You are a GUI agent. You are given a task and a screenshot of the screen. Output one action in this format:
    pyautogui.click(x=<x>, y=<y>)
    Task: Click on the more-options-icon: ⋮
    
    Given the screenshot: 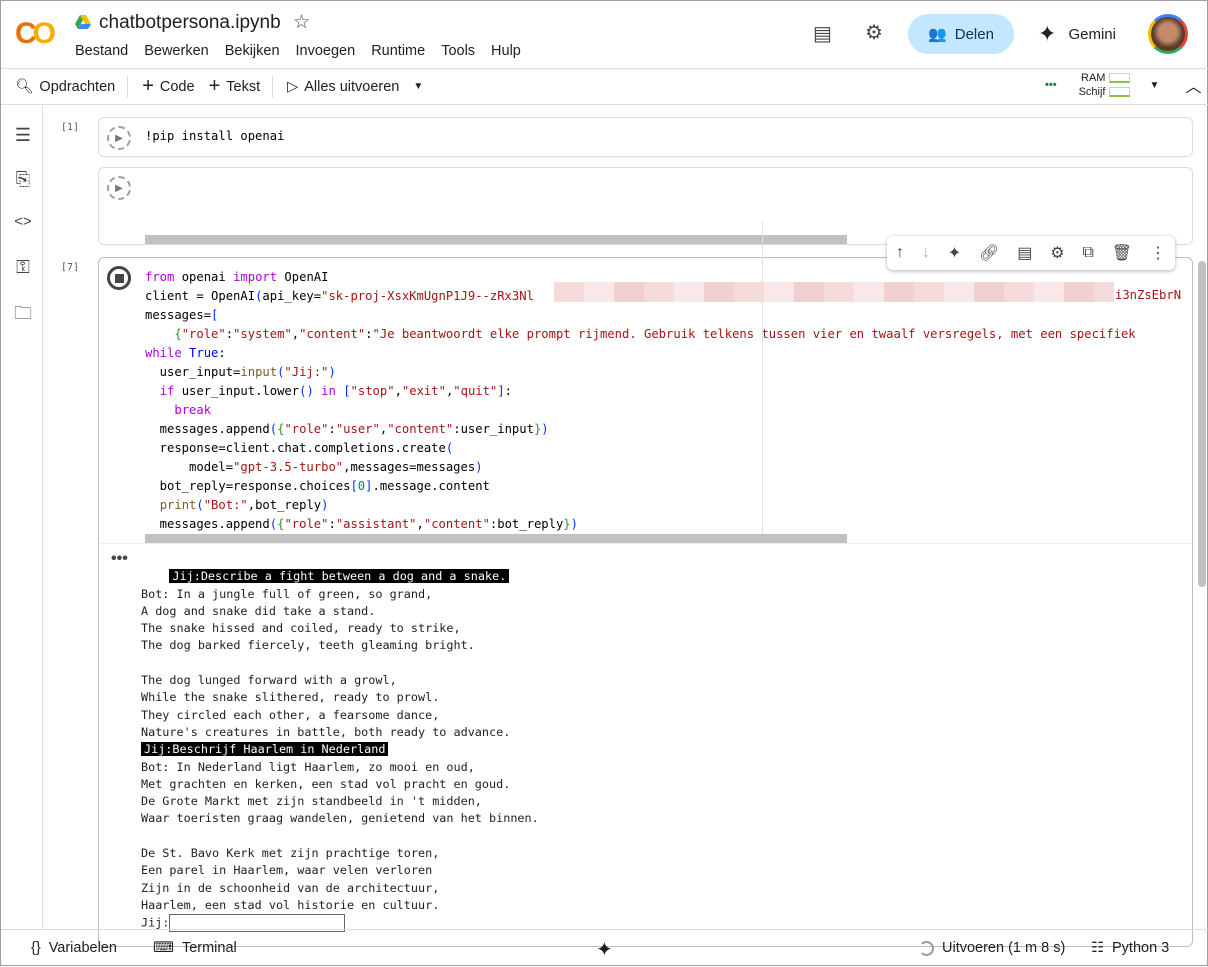 What is the action you would take?
    pyautogui.click(x=1158, y=253)
    